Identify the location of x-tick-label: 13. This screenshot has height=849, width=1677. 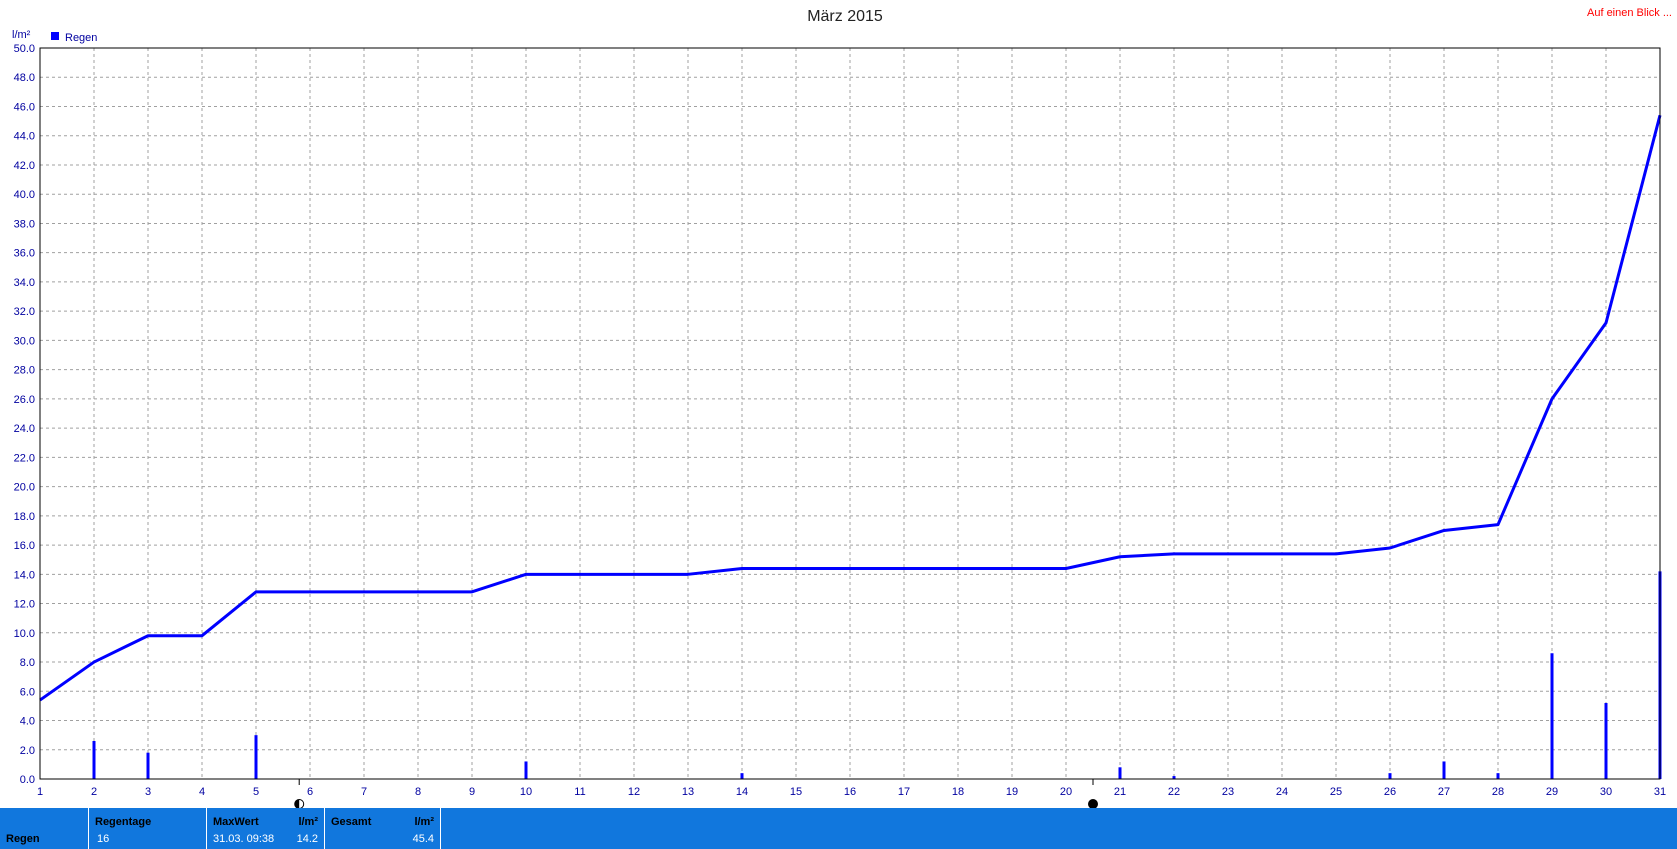
(688, 792).